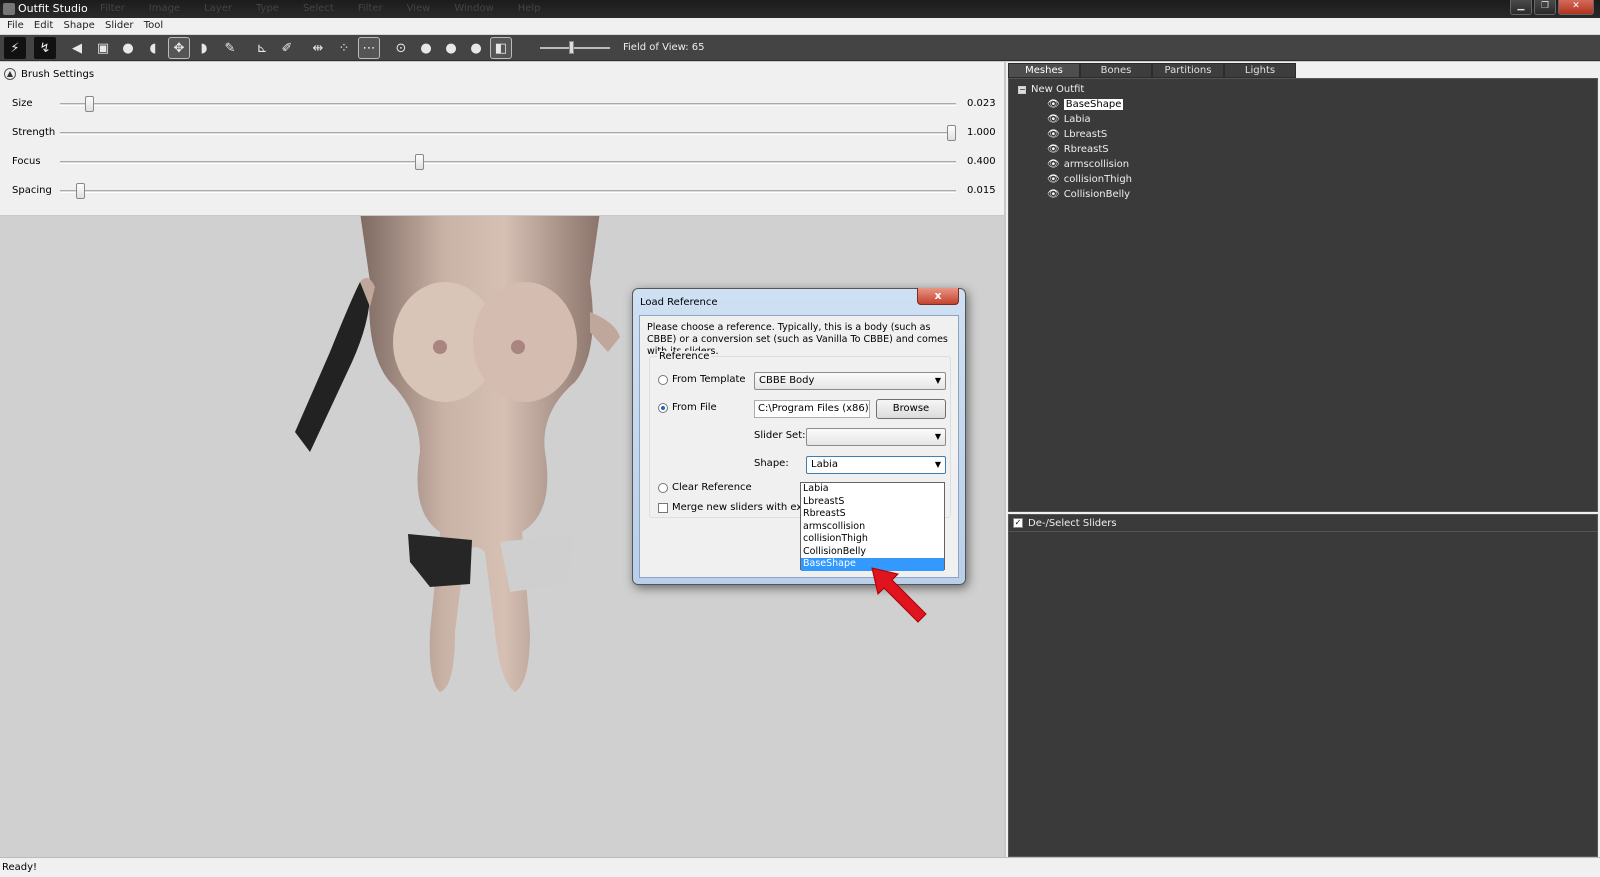 This screenshot has width=1600, height=877. Describe the element at coordinates (1260, 70) in the screenshot. I see `tab-lights: Lights` at that location.